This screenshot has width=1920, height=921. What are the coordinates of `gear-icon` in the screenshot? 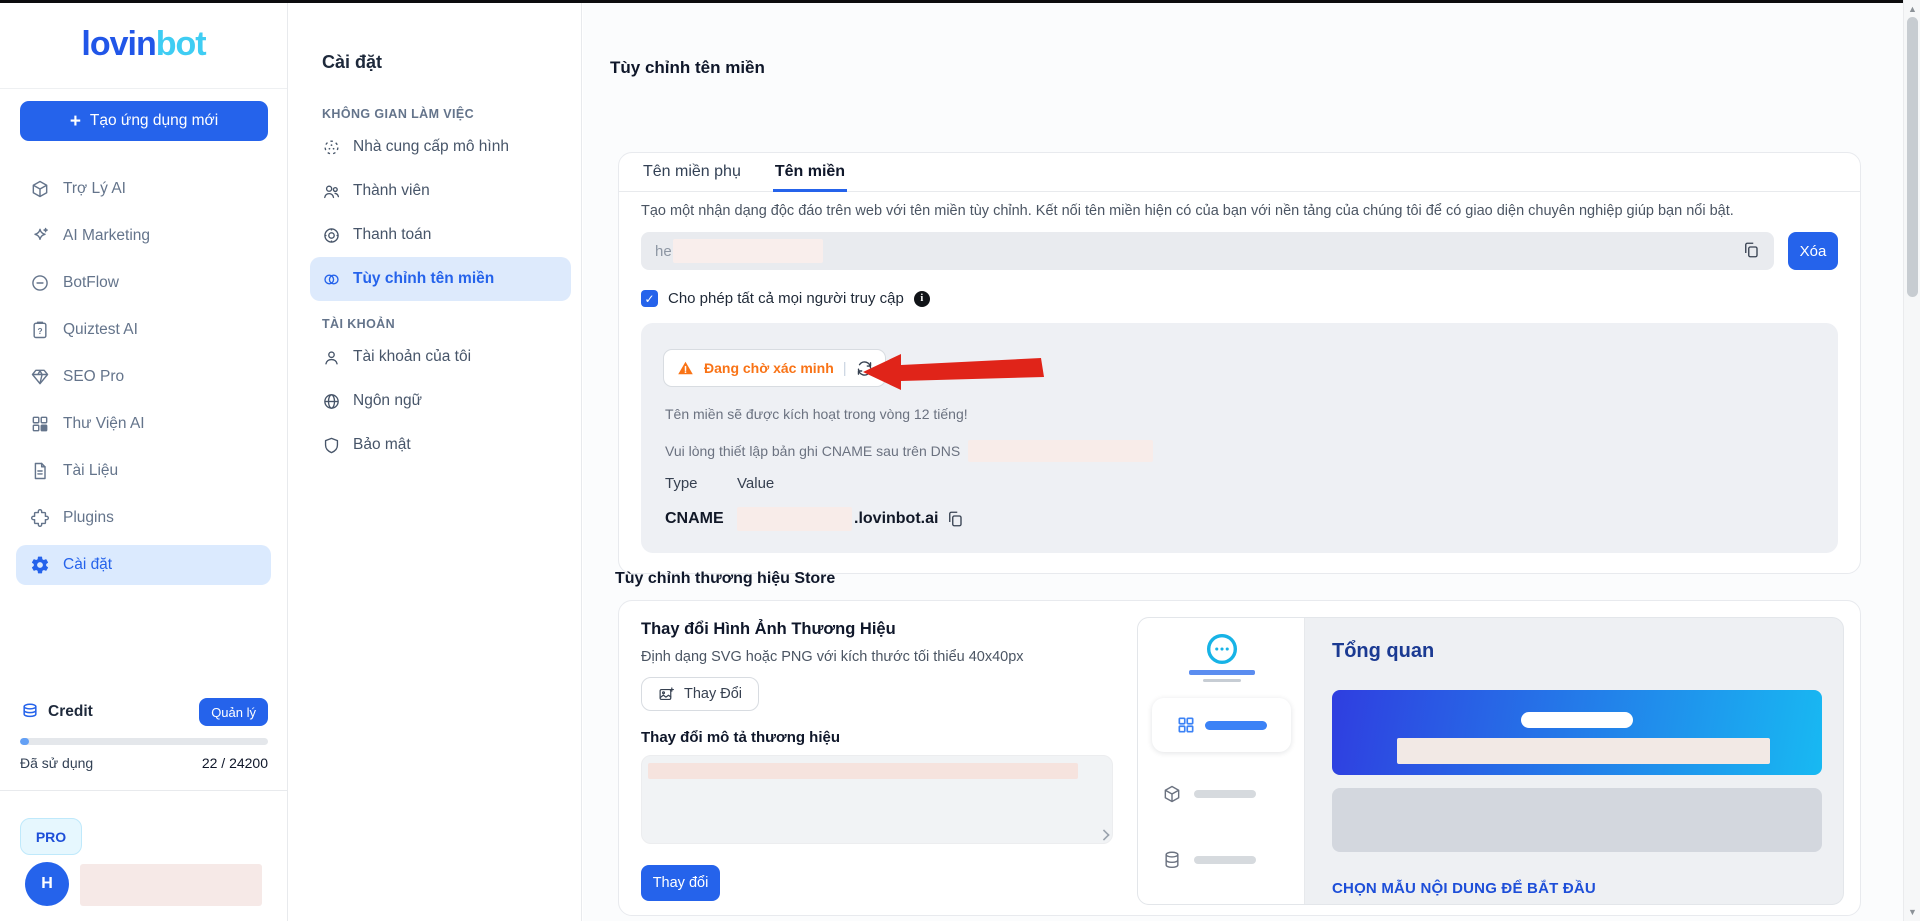 It's located at (40, 565).